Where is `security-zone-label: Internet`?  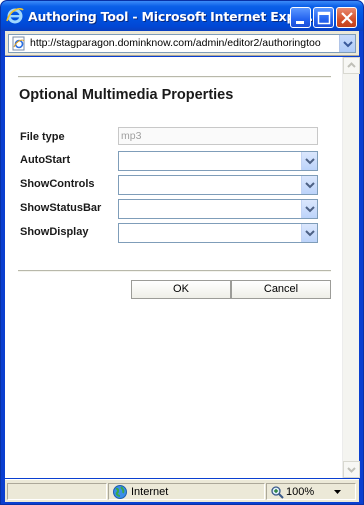 security-zone-label: Internet is located at coordinates (150, 492).